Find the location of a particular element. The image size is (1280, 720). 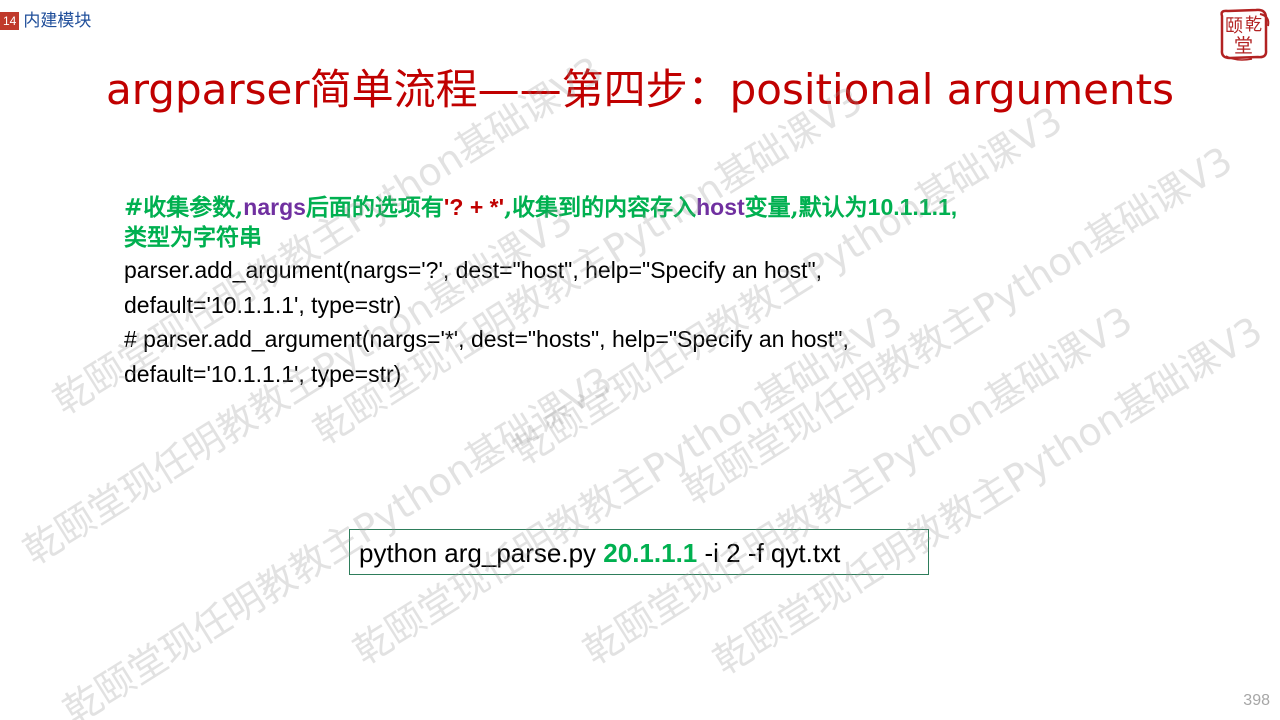

host-keyword: host is located at coordinates (720, 207).